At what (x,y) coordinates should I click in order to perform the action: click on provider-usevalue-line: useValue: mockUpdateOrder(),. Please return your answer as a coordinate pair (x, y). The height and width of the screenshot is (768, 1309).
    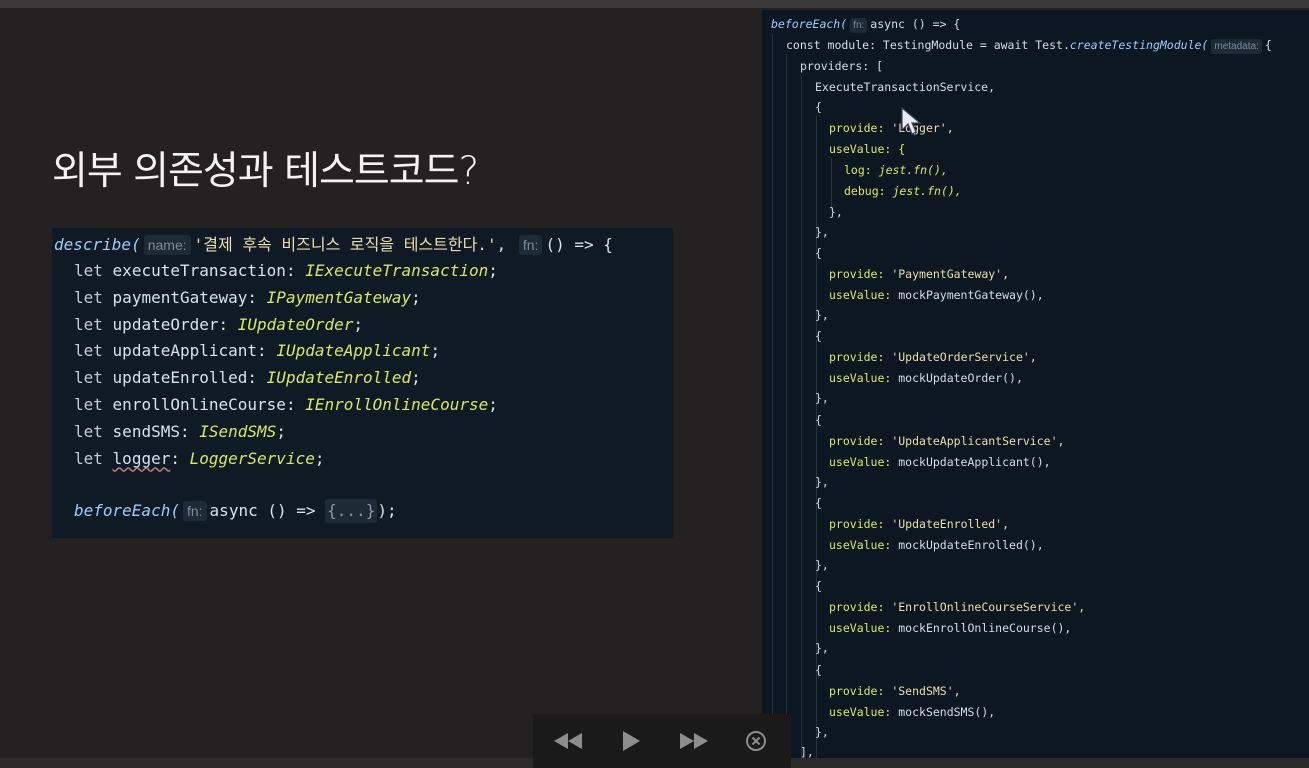
    Looking at the image, I should click on (926, 378).